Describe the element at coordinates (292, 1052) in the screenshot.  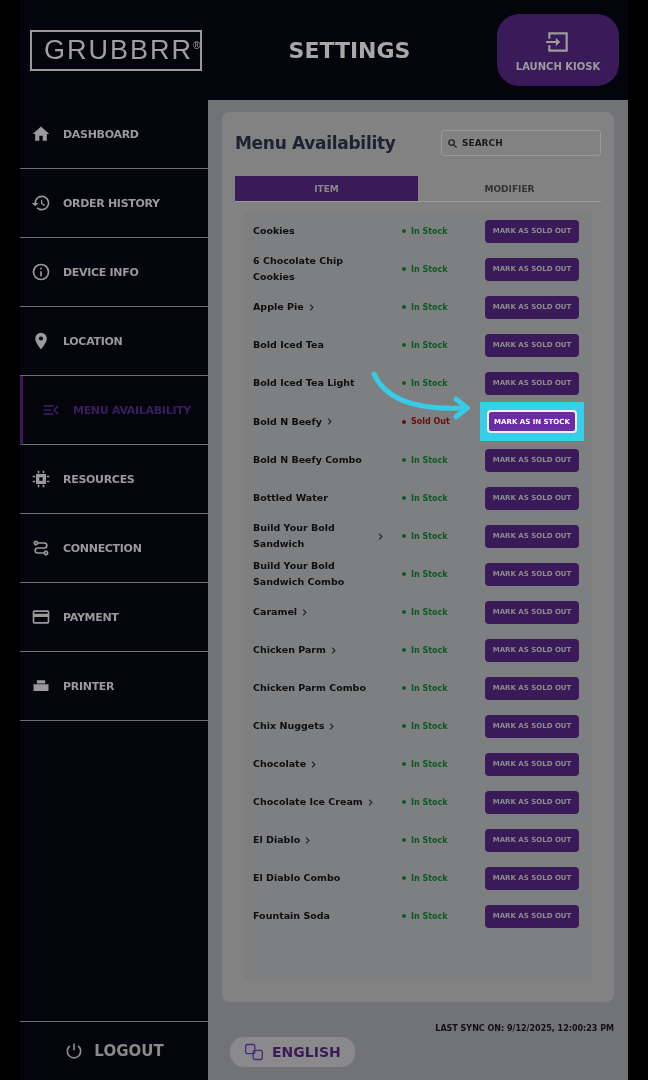
I see `language-button: ENGLISH` at that location.